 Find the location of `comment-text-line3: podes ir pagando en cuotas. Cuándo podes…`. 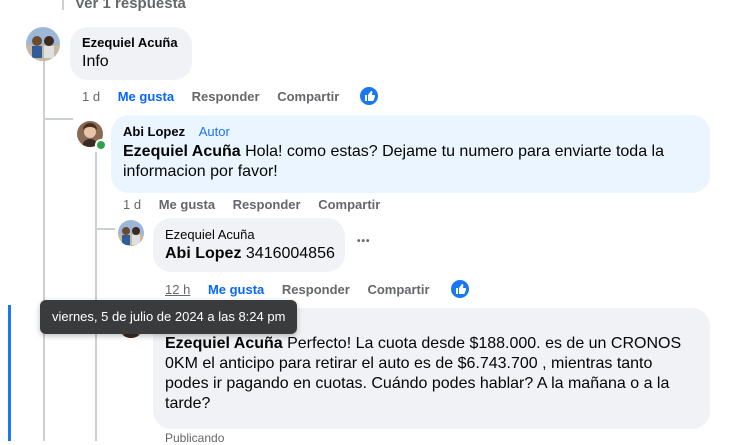

comment-text-line3: podes ir pagando en cuotas. Cuándo podes… is located at coordinates (417, 383).